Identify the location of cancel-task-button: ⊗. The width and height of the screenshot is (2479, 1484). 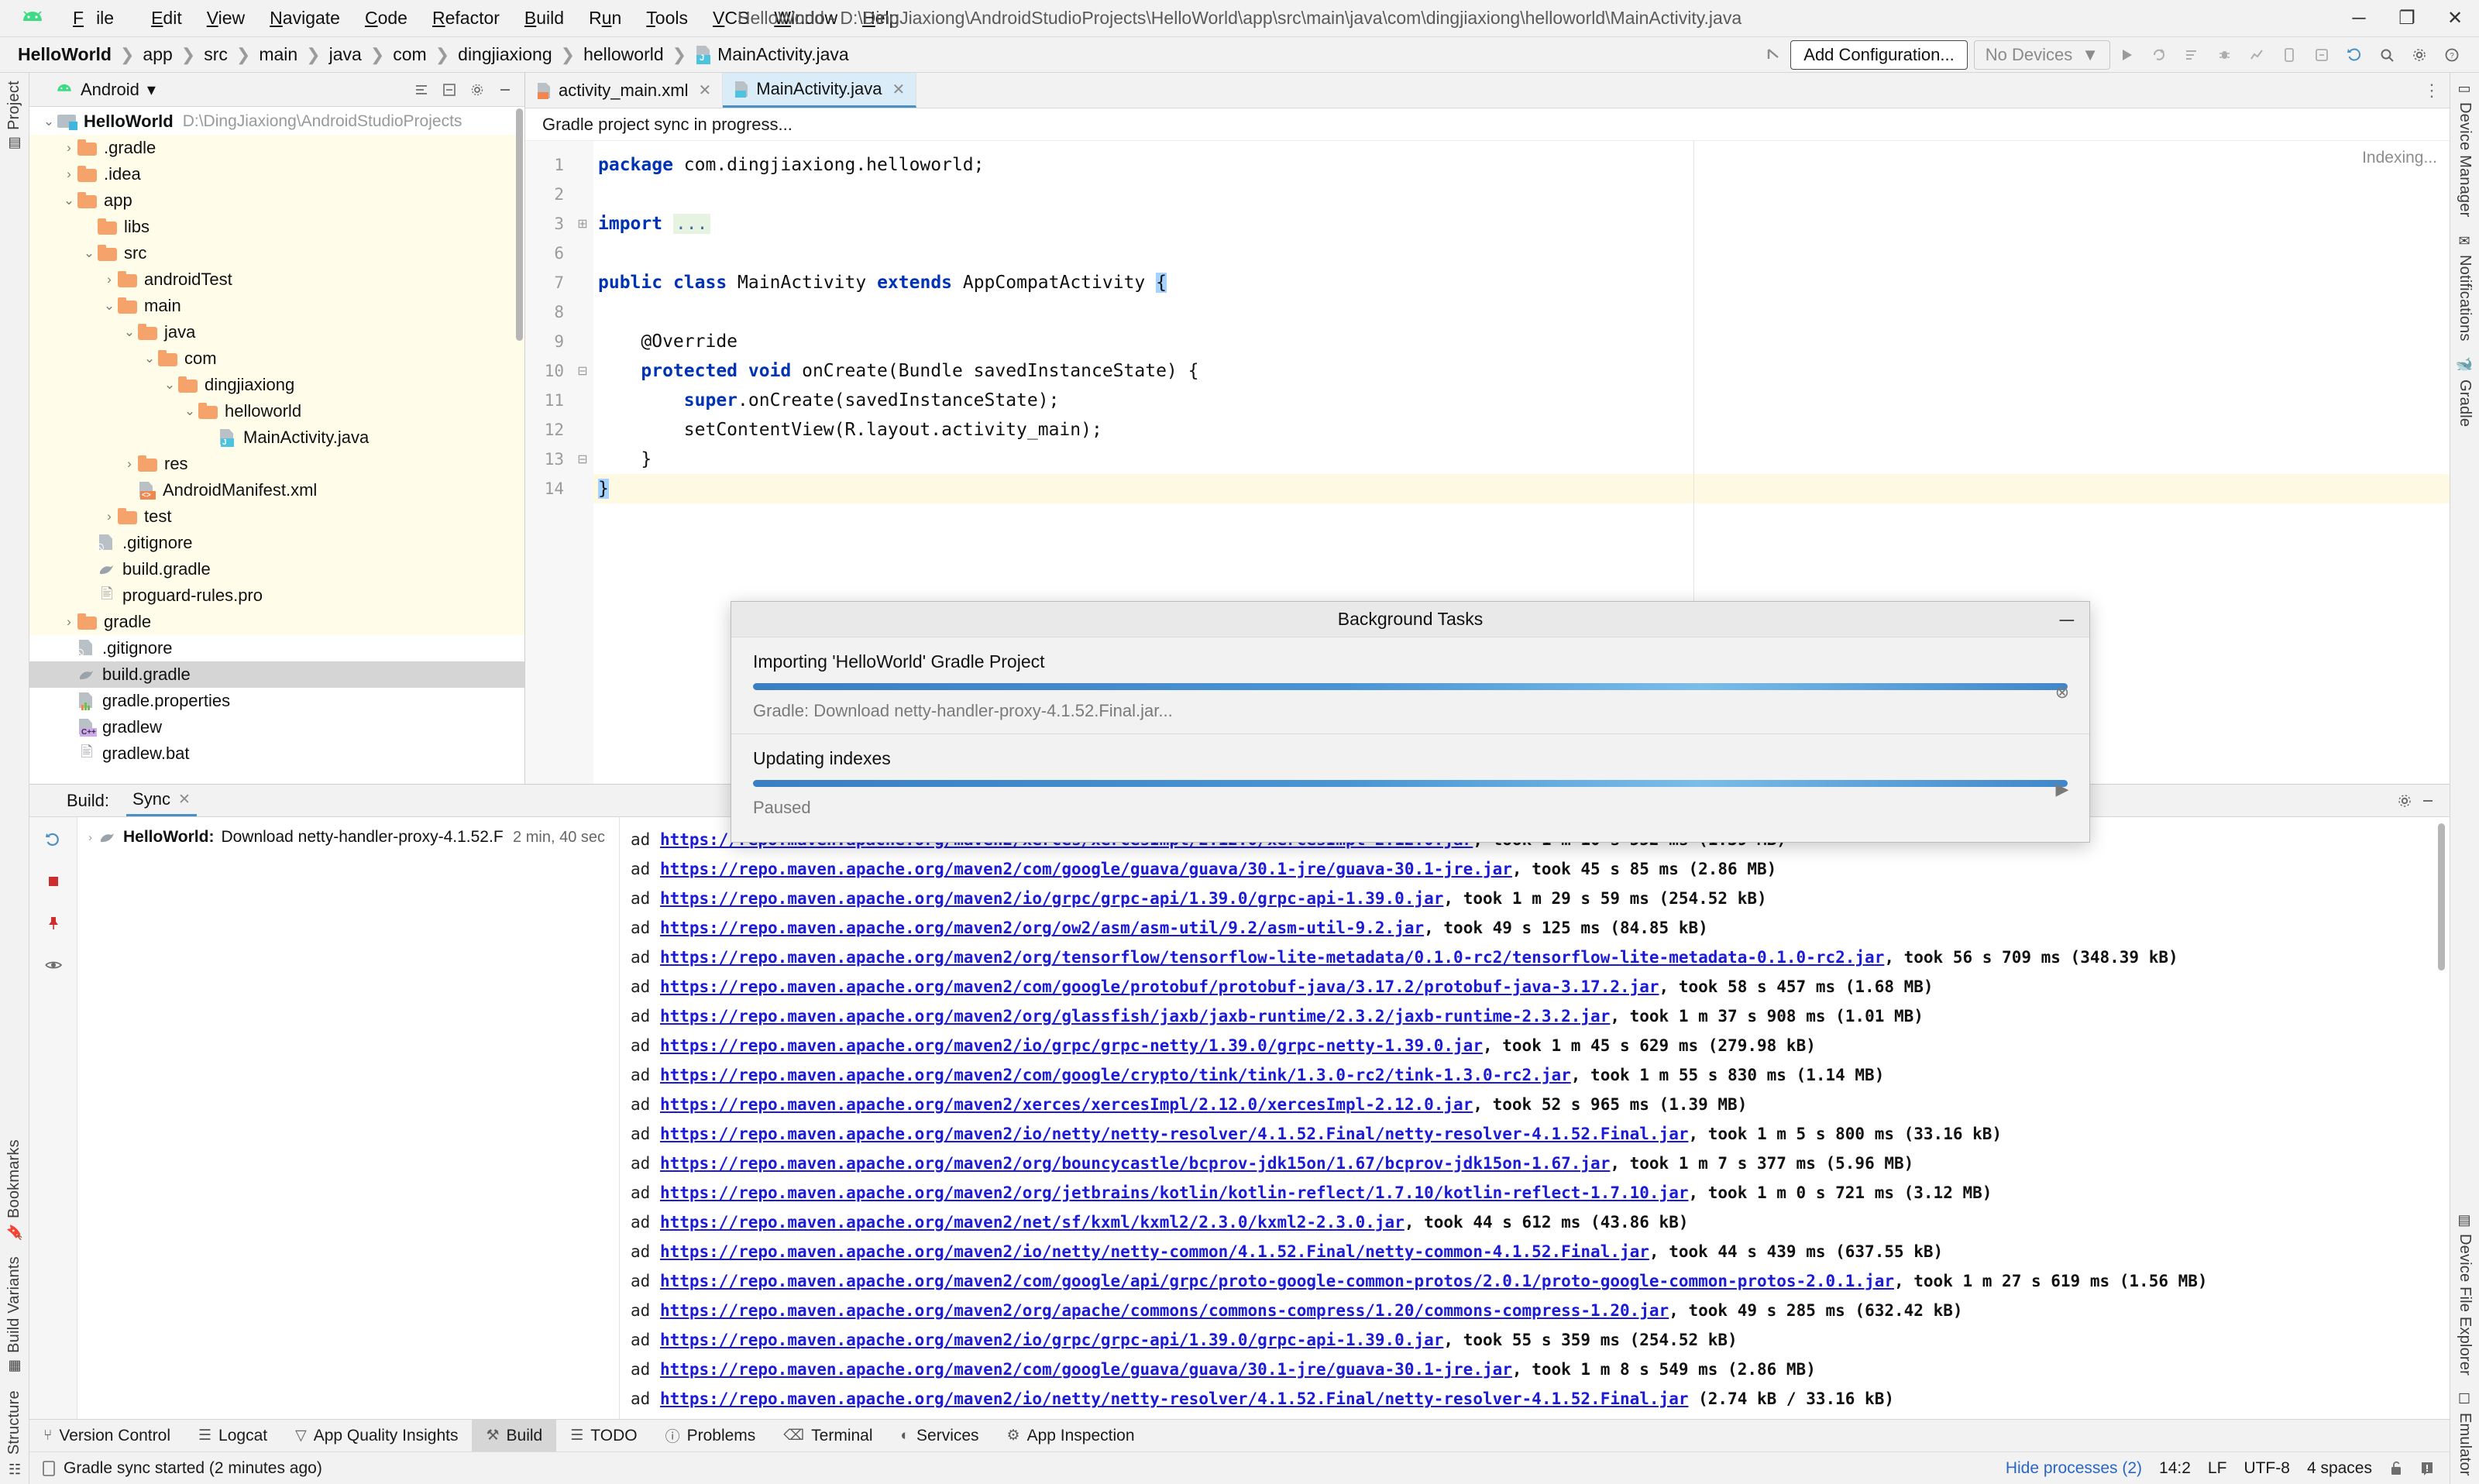
(2062, 692).